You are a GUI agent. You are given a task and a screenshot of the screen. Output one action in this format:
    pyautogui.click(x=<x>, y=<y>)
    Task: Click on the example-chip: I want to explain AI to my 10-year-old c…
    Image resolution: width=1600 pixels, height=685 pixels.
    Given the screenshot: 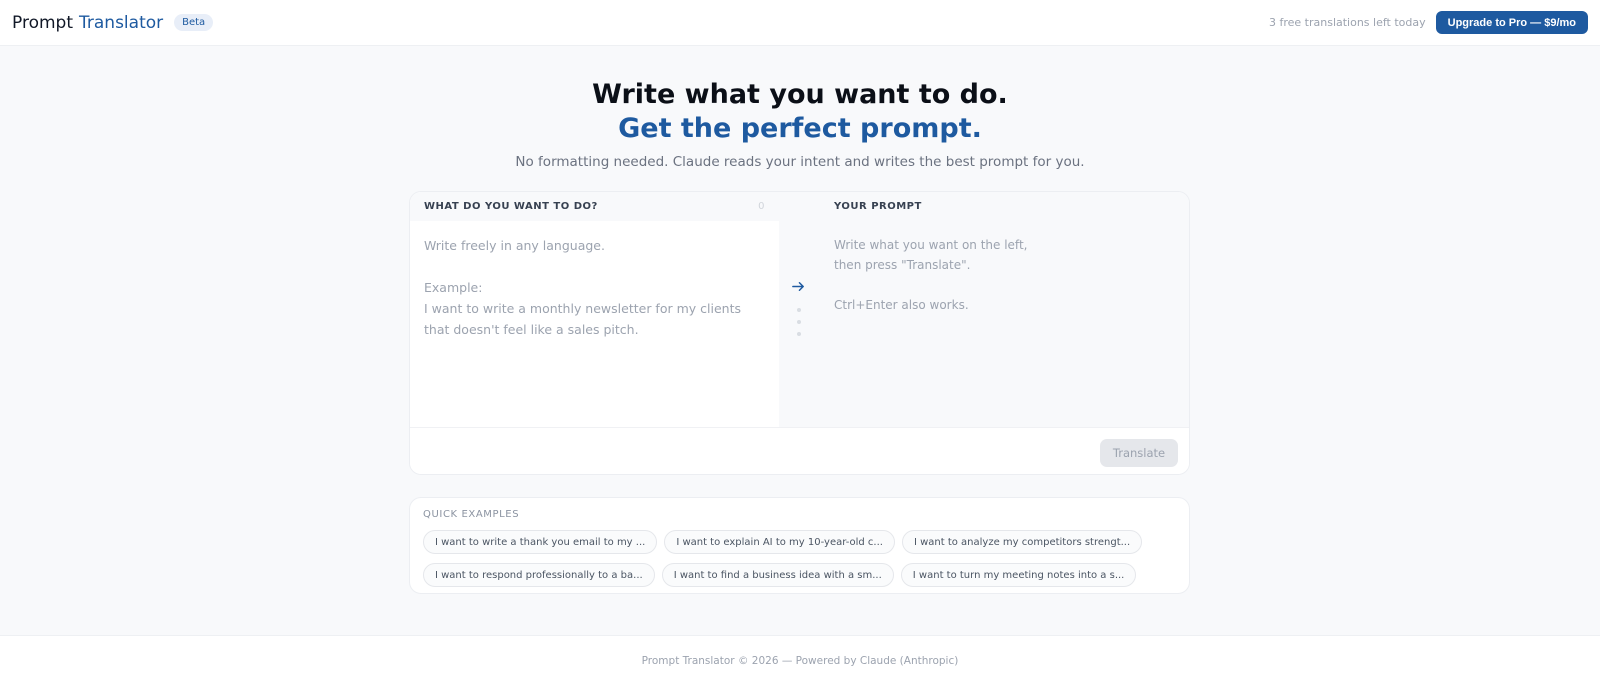 What is the action you would take?
    pyautogui.click(x=779, y=542)
    